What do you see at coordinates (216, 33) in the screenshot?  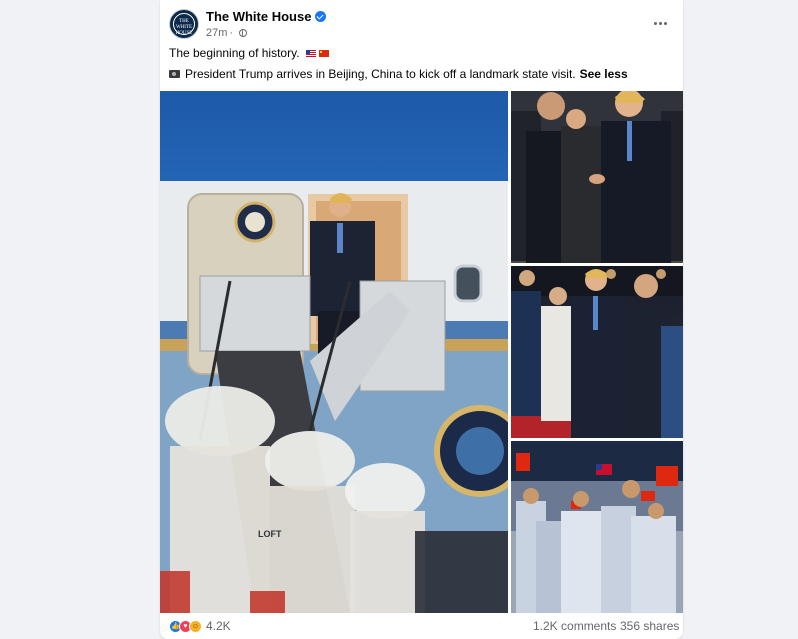 I see `post-timestamp: 27m` at bounding box center [216, 33].